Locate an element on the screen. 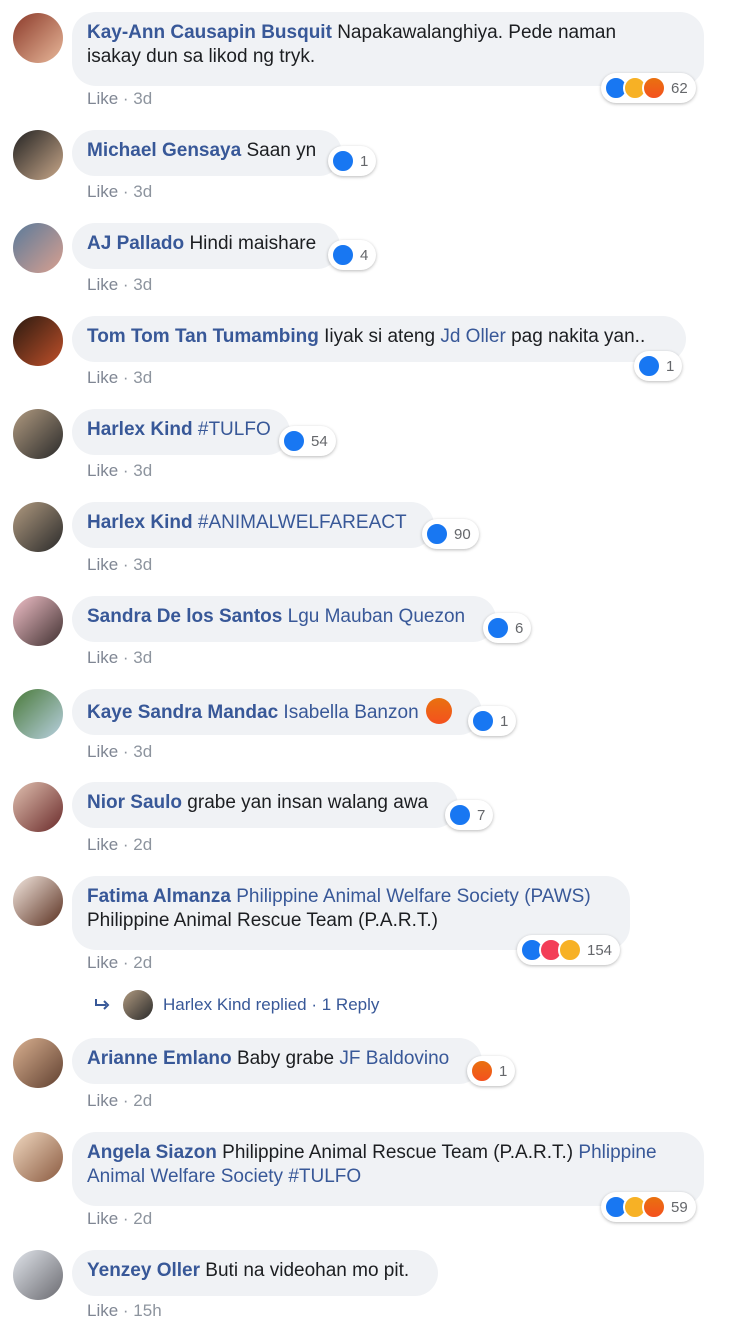  comment-author: Nior Saulo is located at coordinates (134, 802).